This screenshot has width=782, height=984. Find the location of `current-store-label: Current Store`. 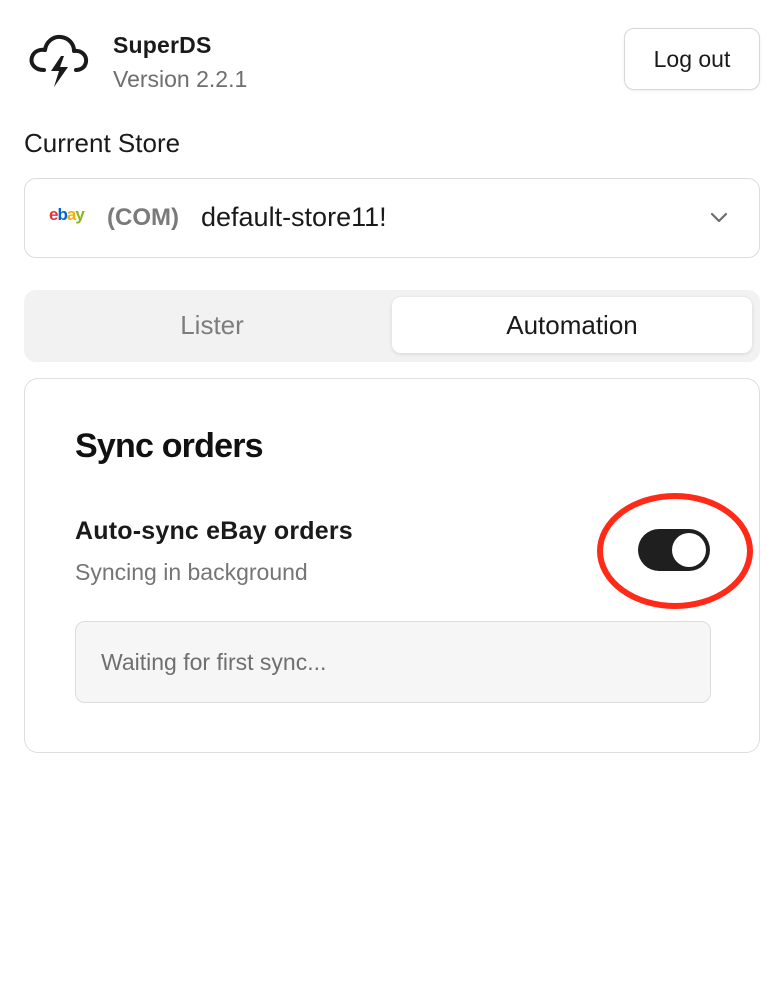

current-store-label: Current Store is located at coordinates (102, 143).